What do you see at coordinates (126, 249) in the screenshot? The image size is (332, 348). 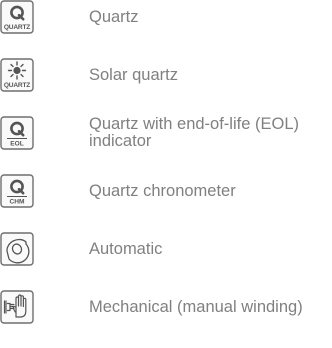 I see `legend-label-automatic: Automatic` at bounding box center [126, 249].